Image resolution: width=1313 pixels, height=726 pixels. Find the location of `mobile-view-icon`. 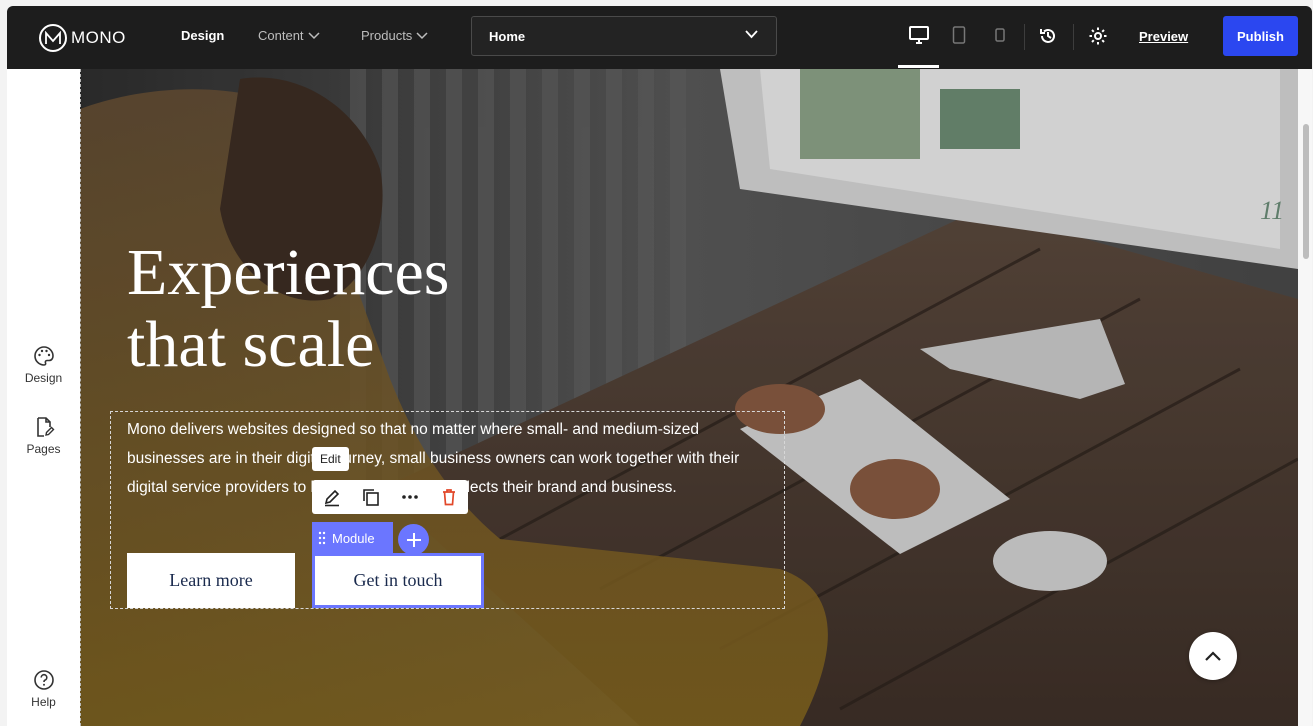

mobile-view-icon is located at coordinates (1000, 35).